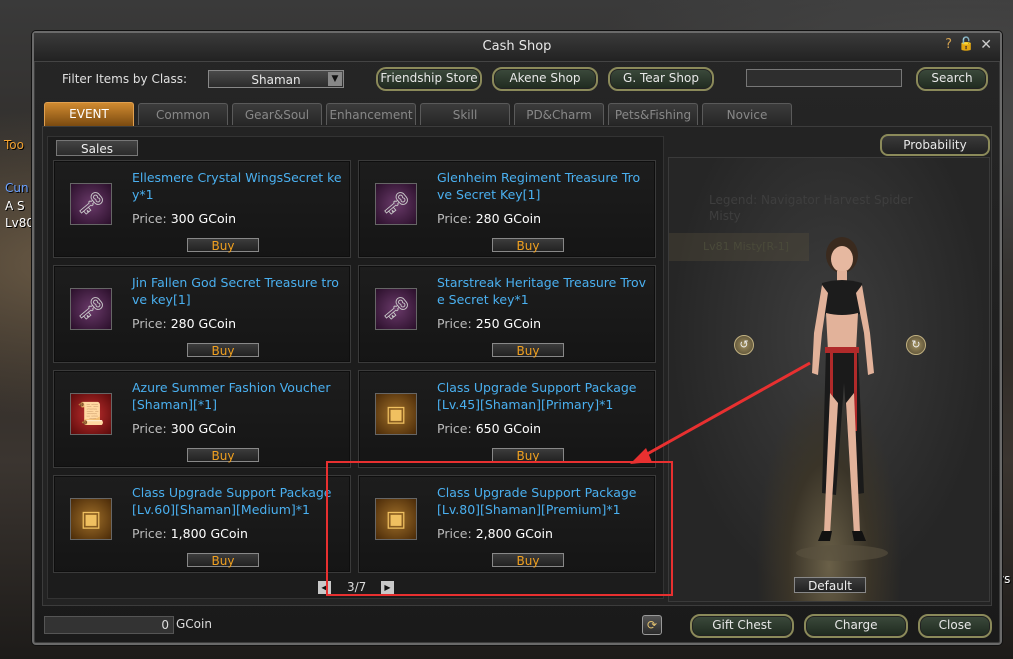 This screenshot has width=1013, height=659. I want to click on close-button: Close, so click(955, 626).